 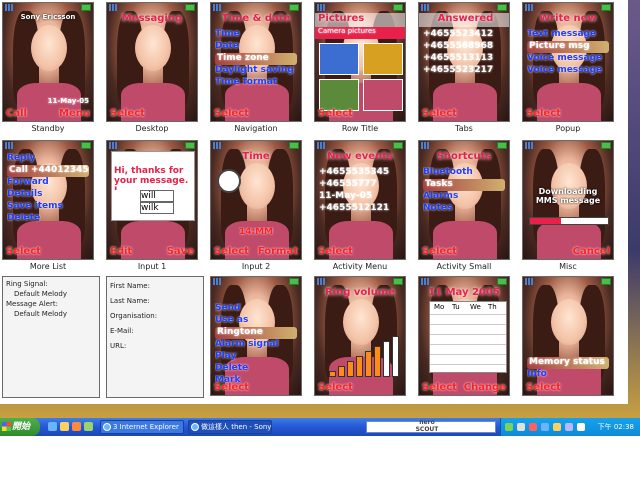 I want to click on menu-item: +4655513113, so click(x=464, y=59).